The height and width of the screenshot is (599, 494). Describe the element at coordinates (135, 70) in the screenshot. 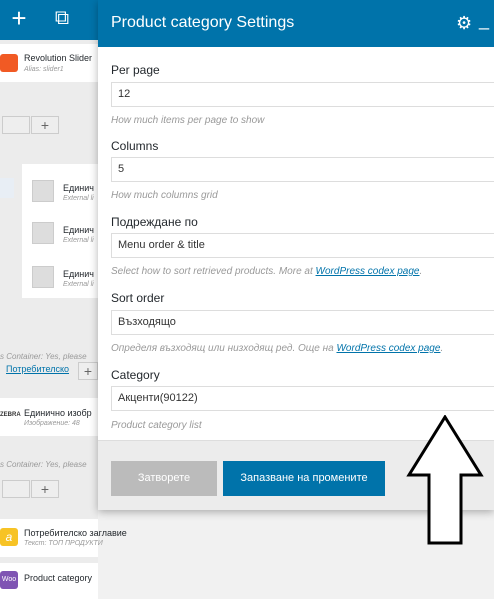

I see `per-page-label: Per page` at that location.